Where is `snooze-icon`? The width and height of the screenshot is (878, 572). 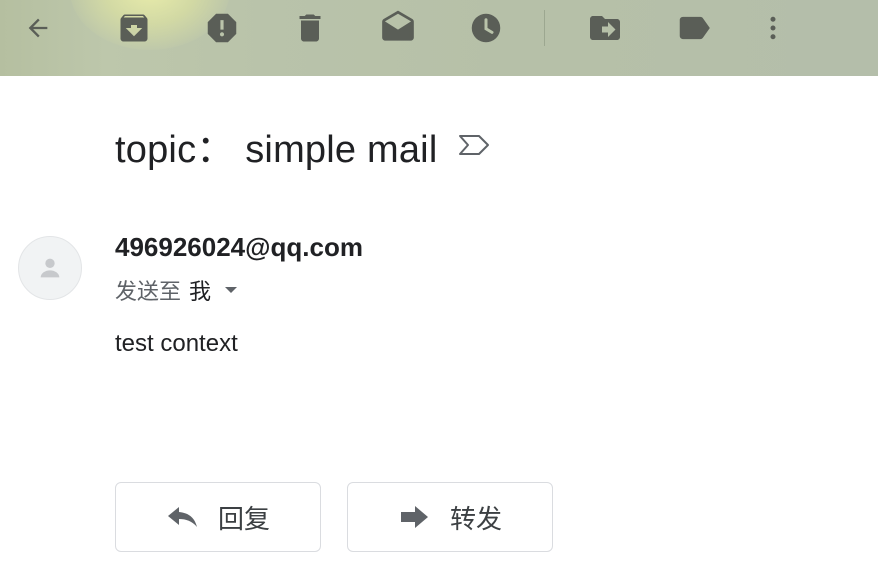 snooze-icon is located at coordinates (486, 28).